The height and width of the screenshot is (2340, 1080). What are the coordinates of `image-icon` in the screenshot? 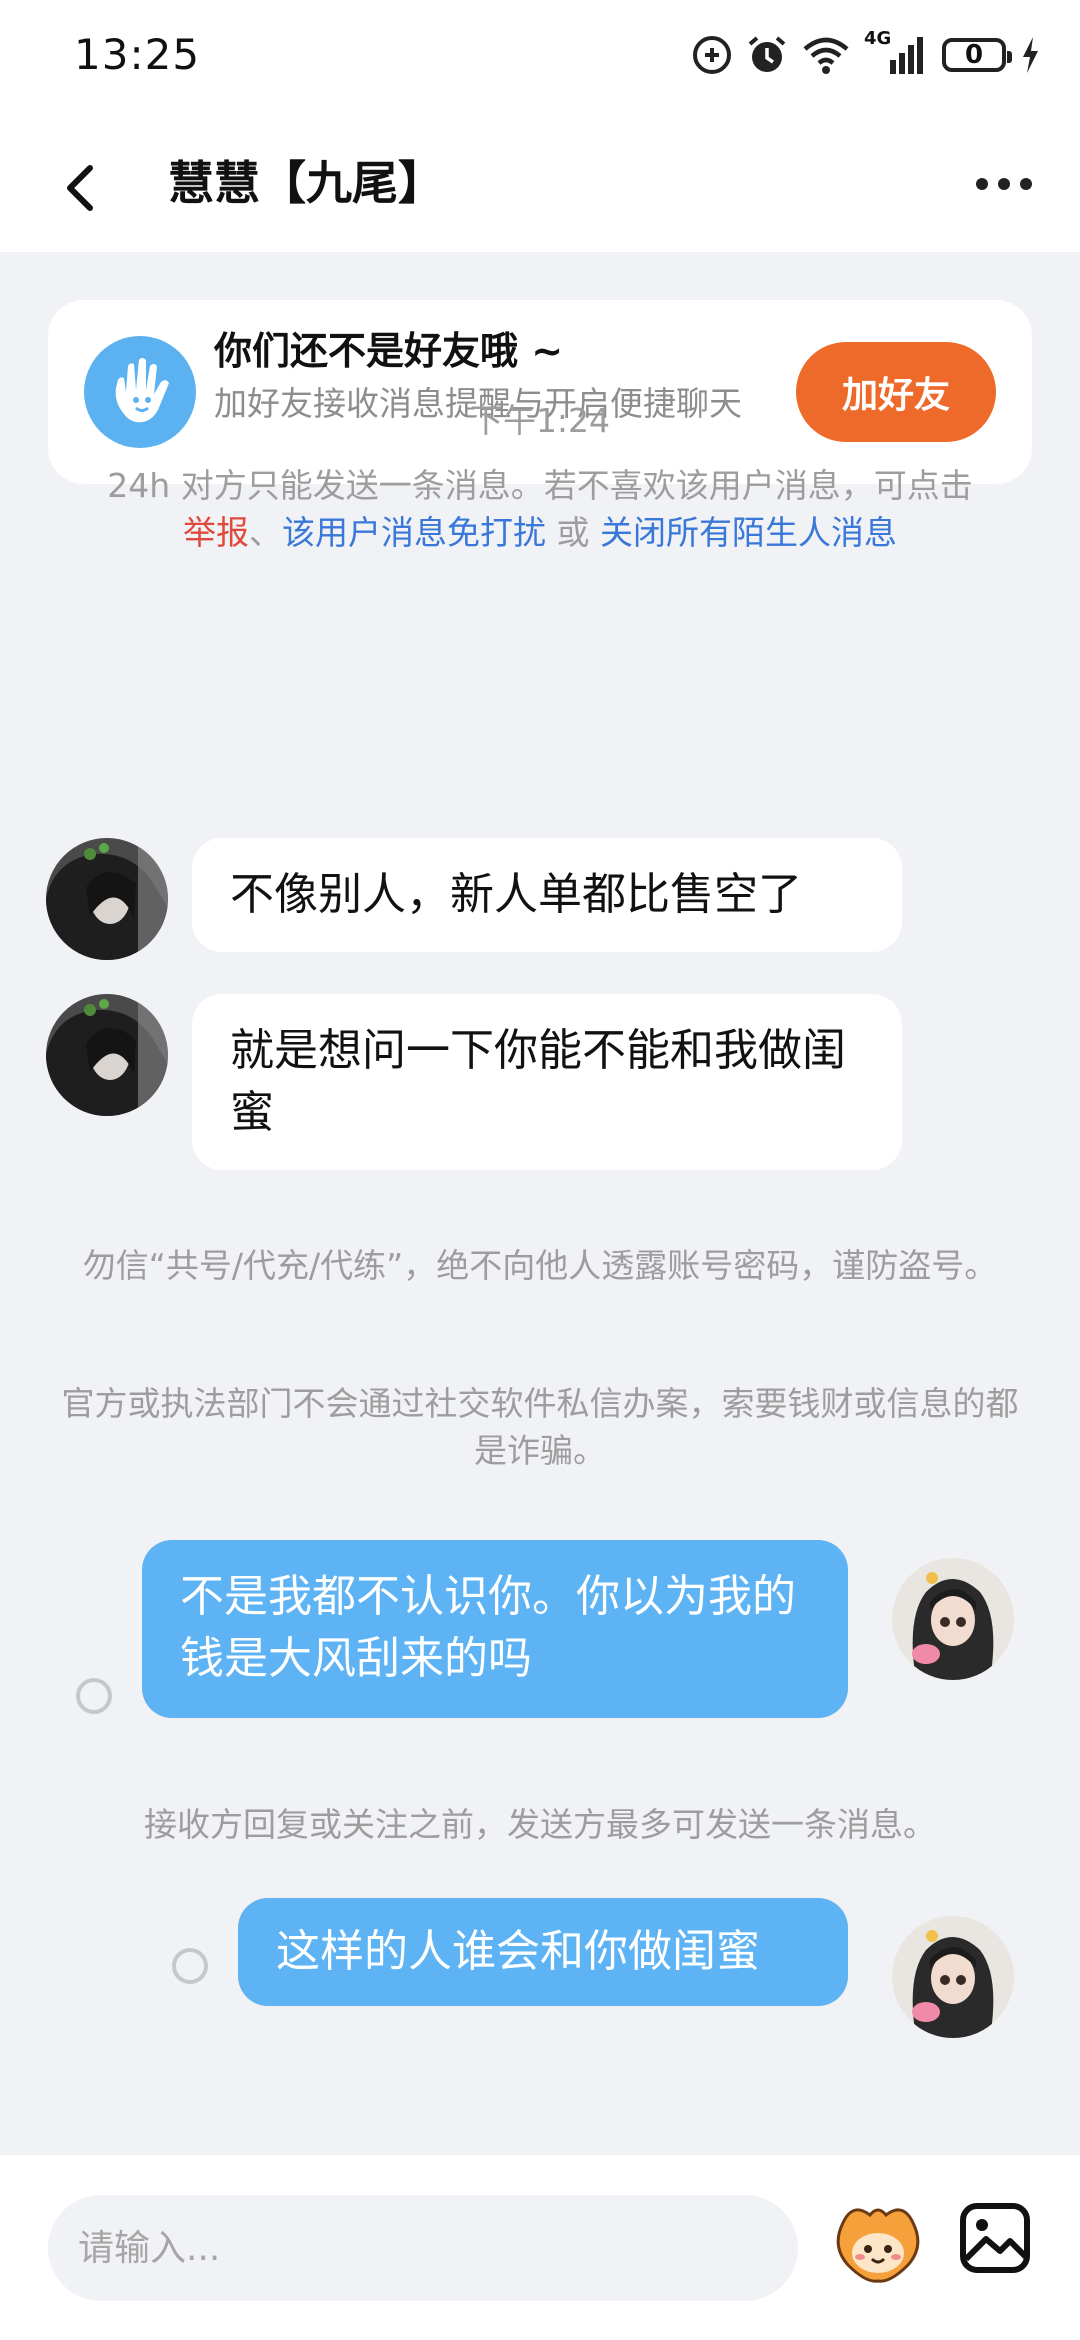 It's located at (995, 2238).